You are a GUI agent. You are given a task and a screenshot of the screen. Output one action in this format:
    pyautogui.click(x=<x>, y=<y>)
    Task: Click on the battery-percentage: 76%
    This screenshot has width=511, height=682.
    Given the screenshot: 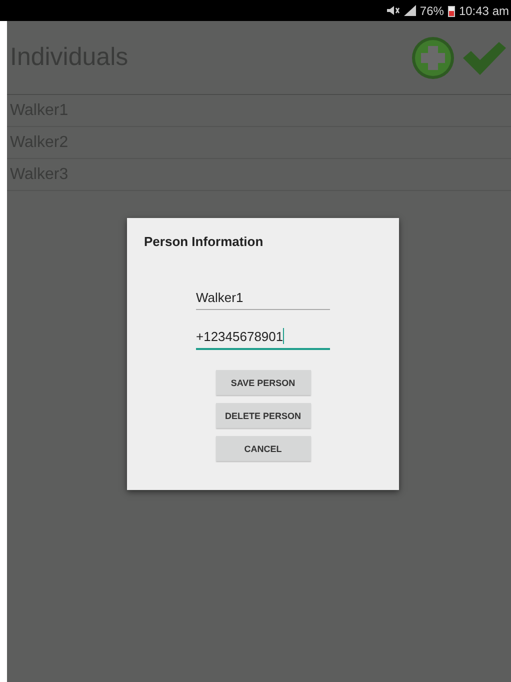 What is the action you would take?
    pyautogui.click(x=432, y=11)
    